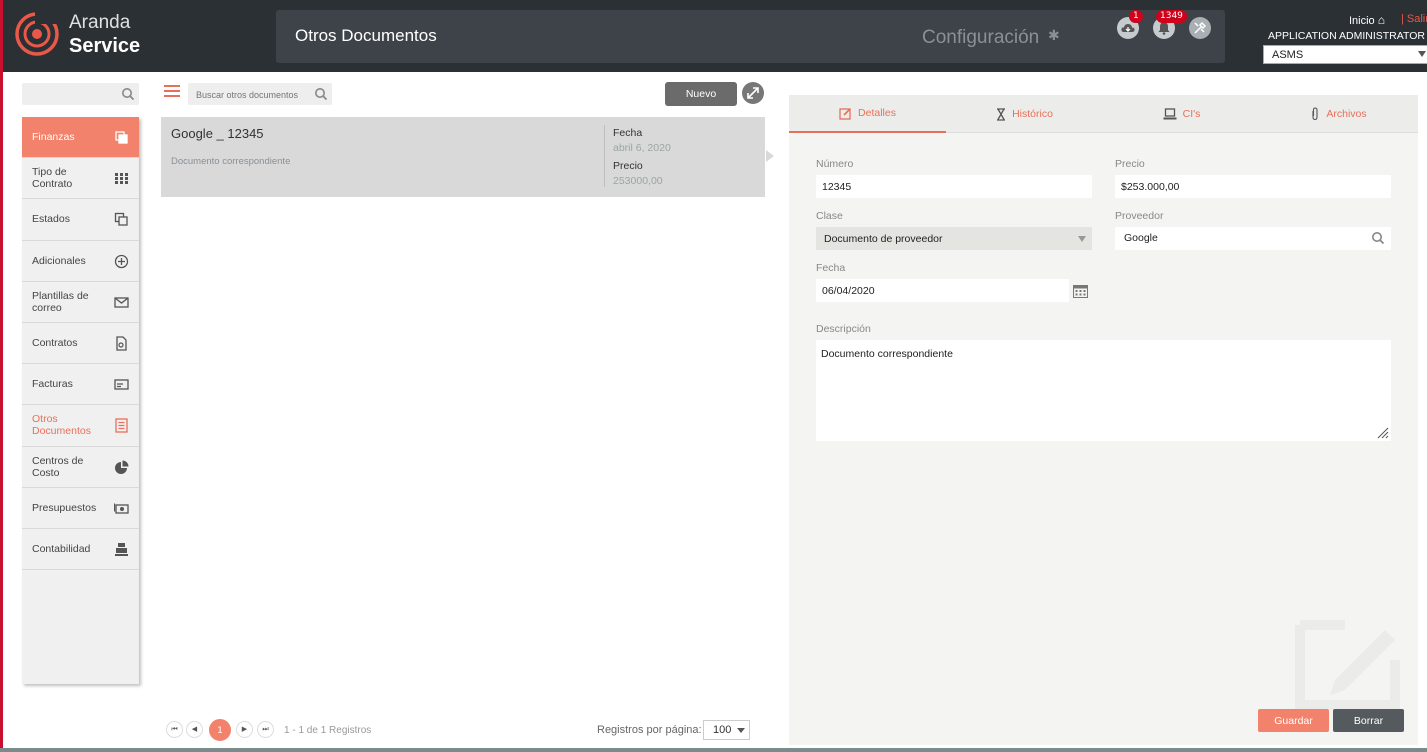  What do you see at coordinates (1024, 114) in the screenshot?
I see `tab-historico: Histórico` at bounding box center [1024, 114].